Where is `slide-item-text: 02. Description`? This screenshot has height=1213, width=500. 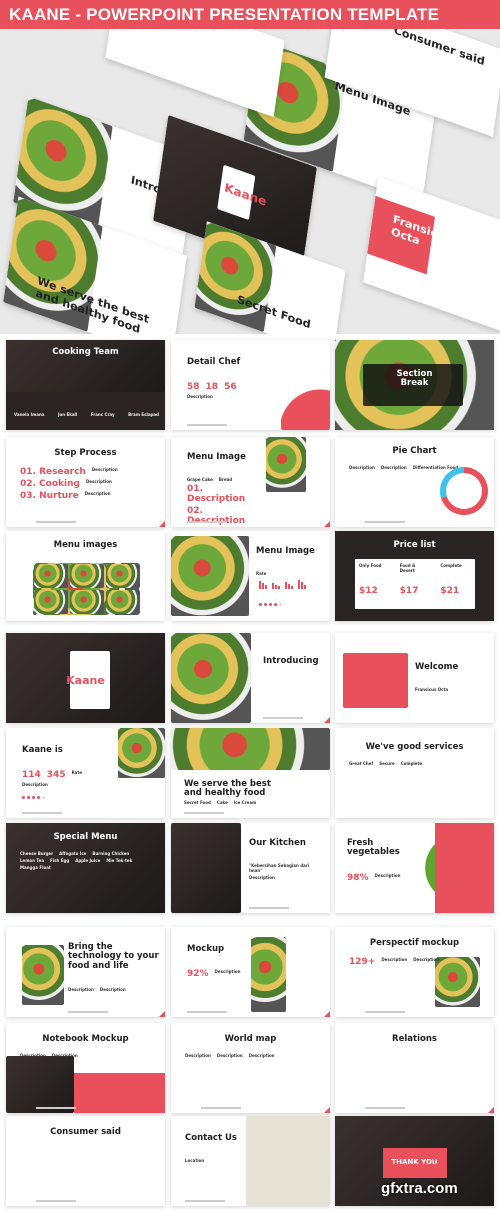 slide-item-text: 02. Description is located at coordinates (216, 516).